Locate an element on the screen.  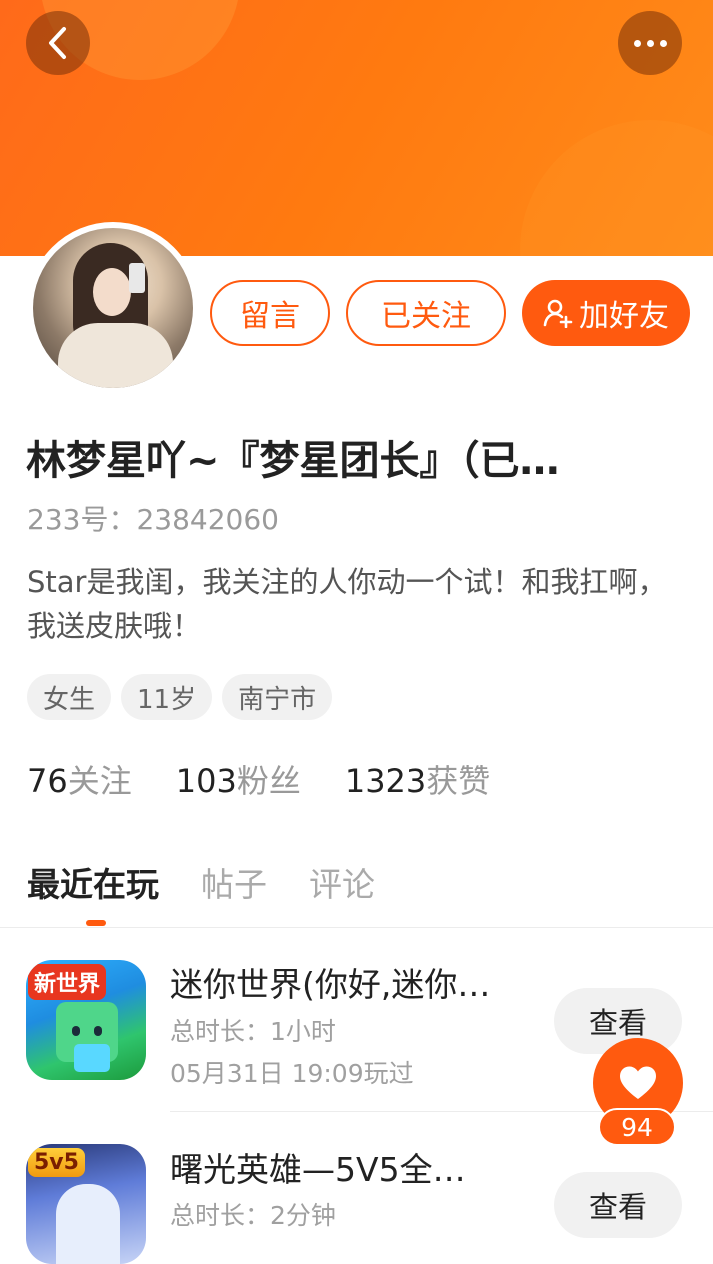
content-tabs: 最近在玩 帖子 评论 is located at coordinates (201, 882).